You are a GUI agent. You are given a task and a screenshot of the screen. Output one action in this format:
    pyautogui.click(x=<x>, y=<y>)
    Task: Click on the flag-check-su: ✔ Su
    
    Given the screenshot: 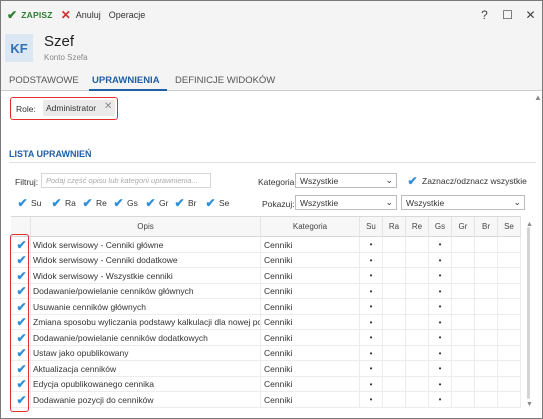 What is the action you would take?
    pyautogui.click(x=29, y=203)
    